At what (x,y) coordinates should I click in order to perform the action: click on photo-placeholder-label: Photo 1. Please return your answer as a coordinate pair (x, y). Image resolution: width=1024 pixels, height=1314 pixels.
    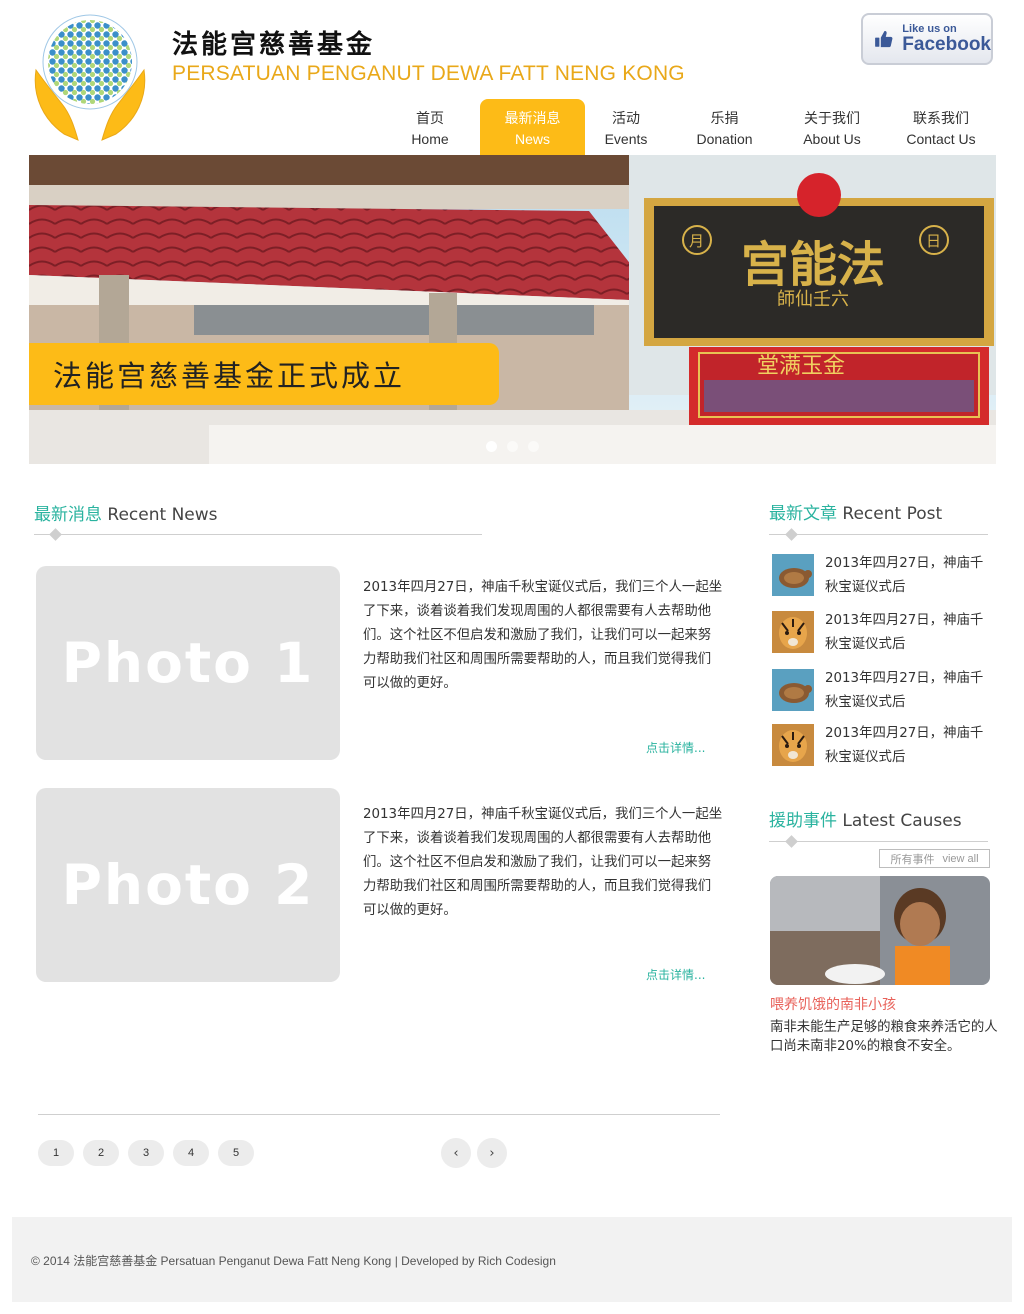
    Looking at the image, I should click on (188, 663).